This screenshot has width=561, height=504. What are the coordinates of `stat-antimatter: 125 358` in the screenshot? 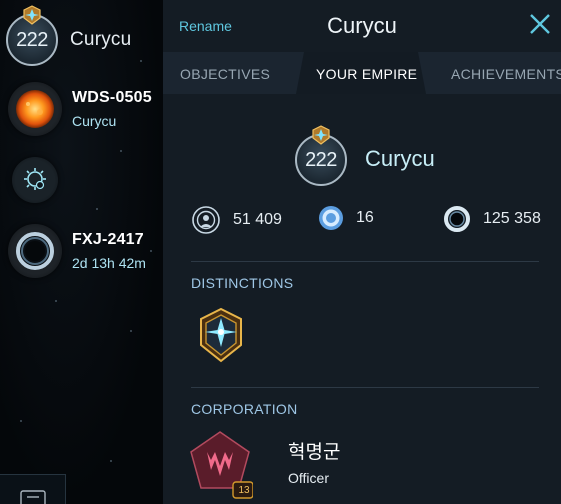 It's located at (492, 219).